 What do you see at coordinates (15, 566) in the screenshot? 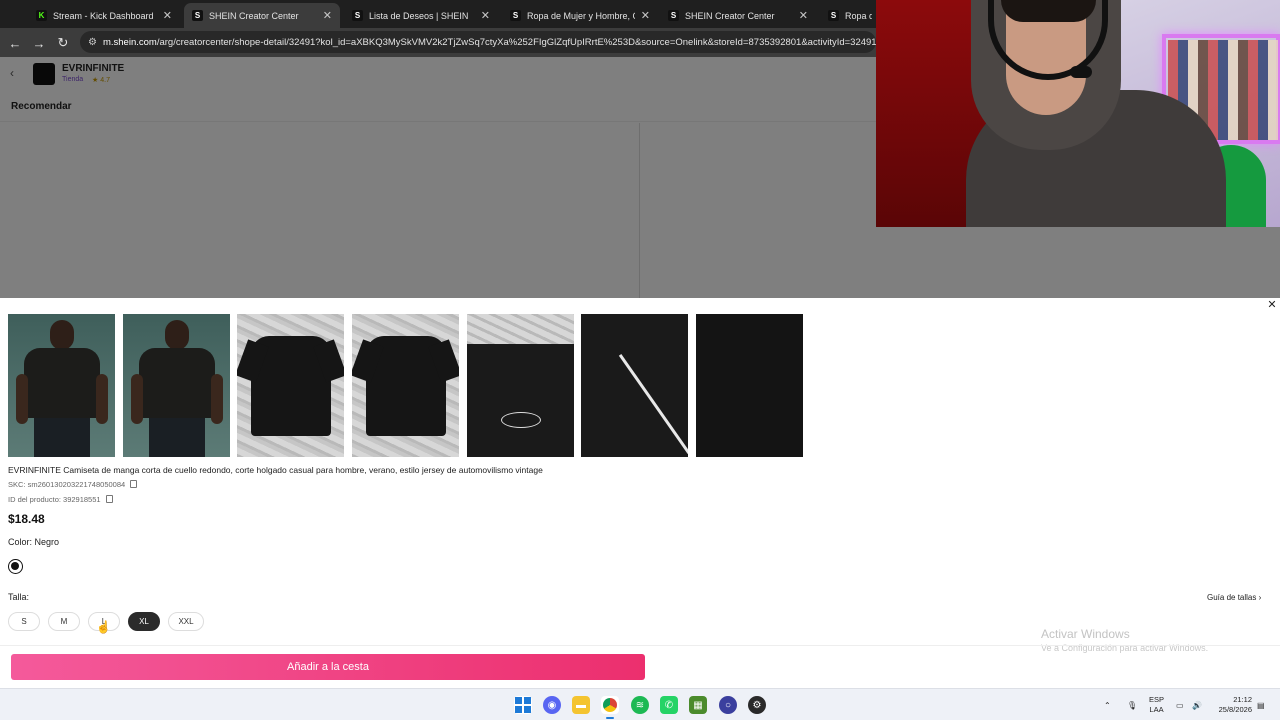
I see `color-swatch-black` at bounding box center [15, 566].